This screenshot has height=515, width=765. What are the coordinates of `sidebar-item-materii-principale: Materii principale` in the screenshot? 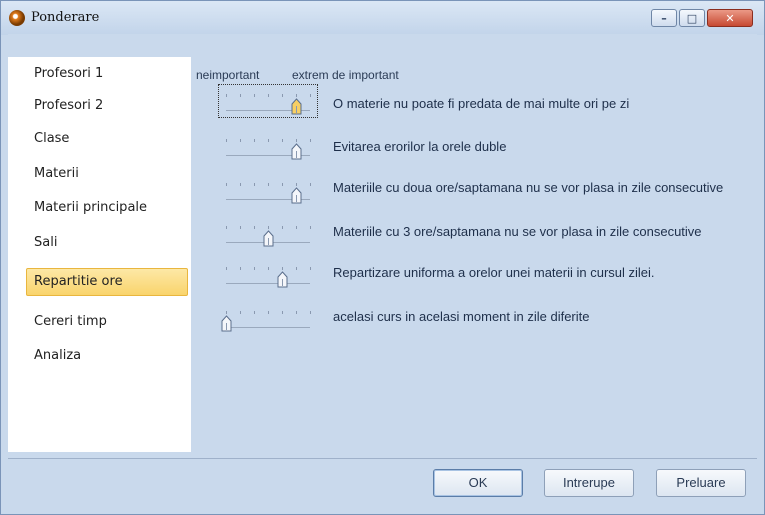 It's located at (111, 208).